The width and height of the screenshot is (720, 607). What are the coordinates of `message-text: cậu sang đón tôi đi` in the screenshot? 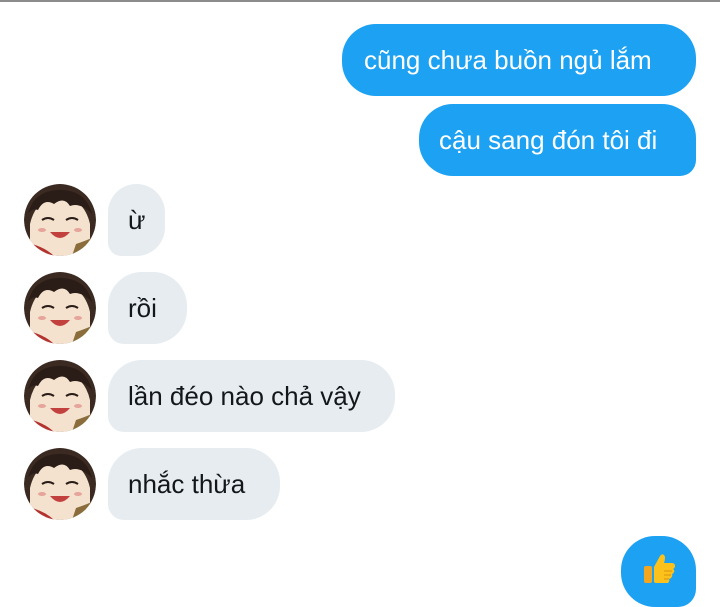 It's located at (548, 140).